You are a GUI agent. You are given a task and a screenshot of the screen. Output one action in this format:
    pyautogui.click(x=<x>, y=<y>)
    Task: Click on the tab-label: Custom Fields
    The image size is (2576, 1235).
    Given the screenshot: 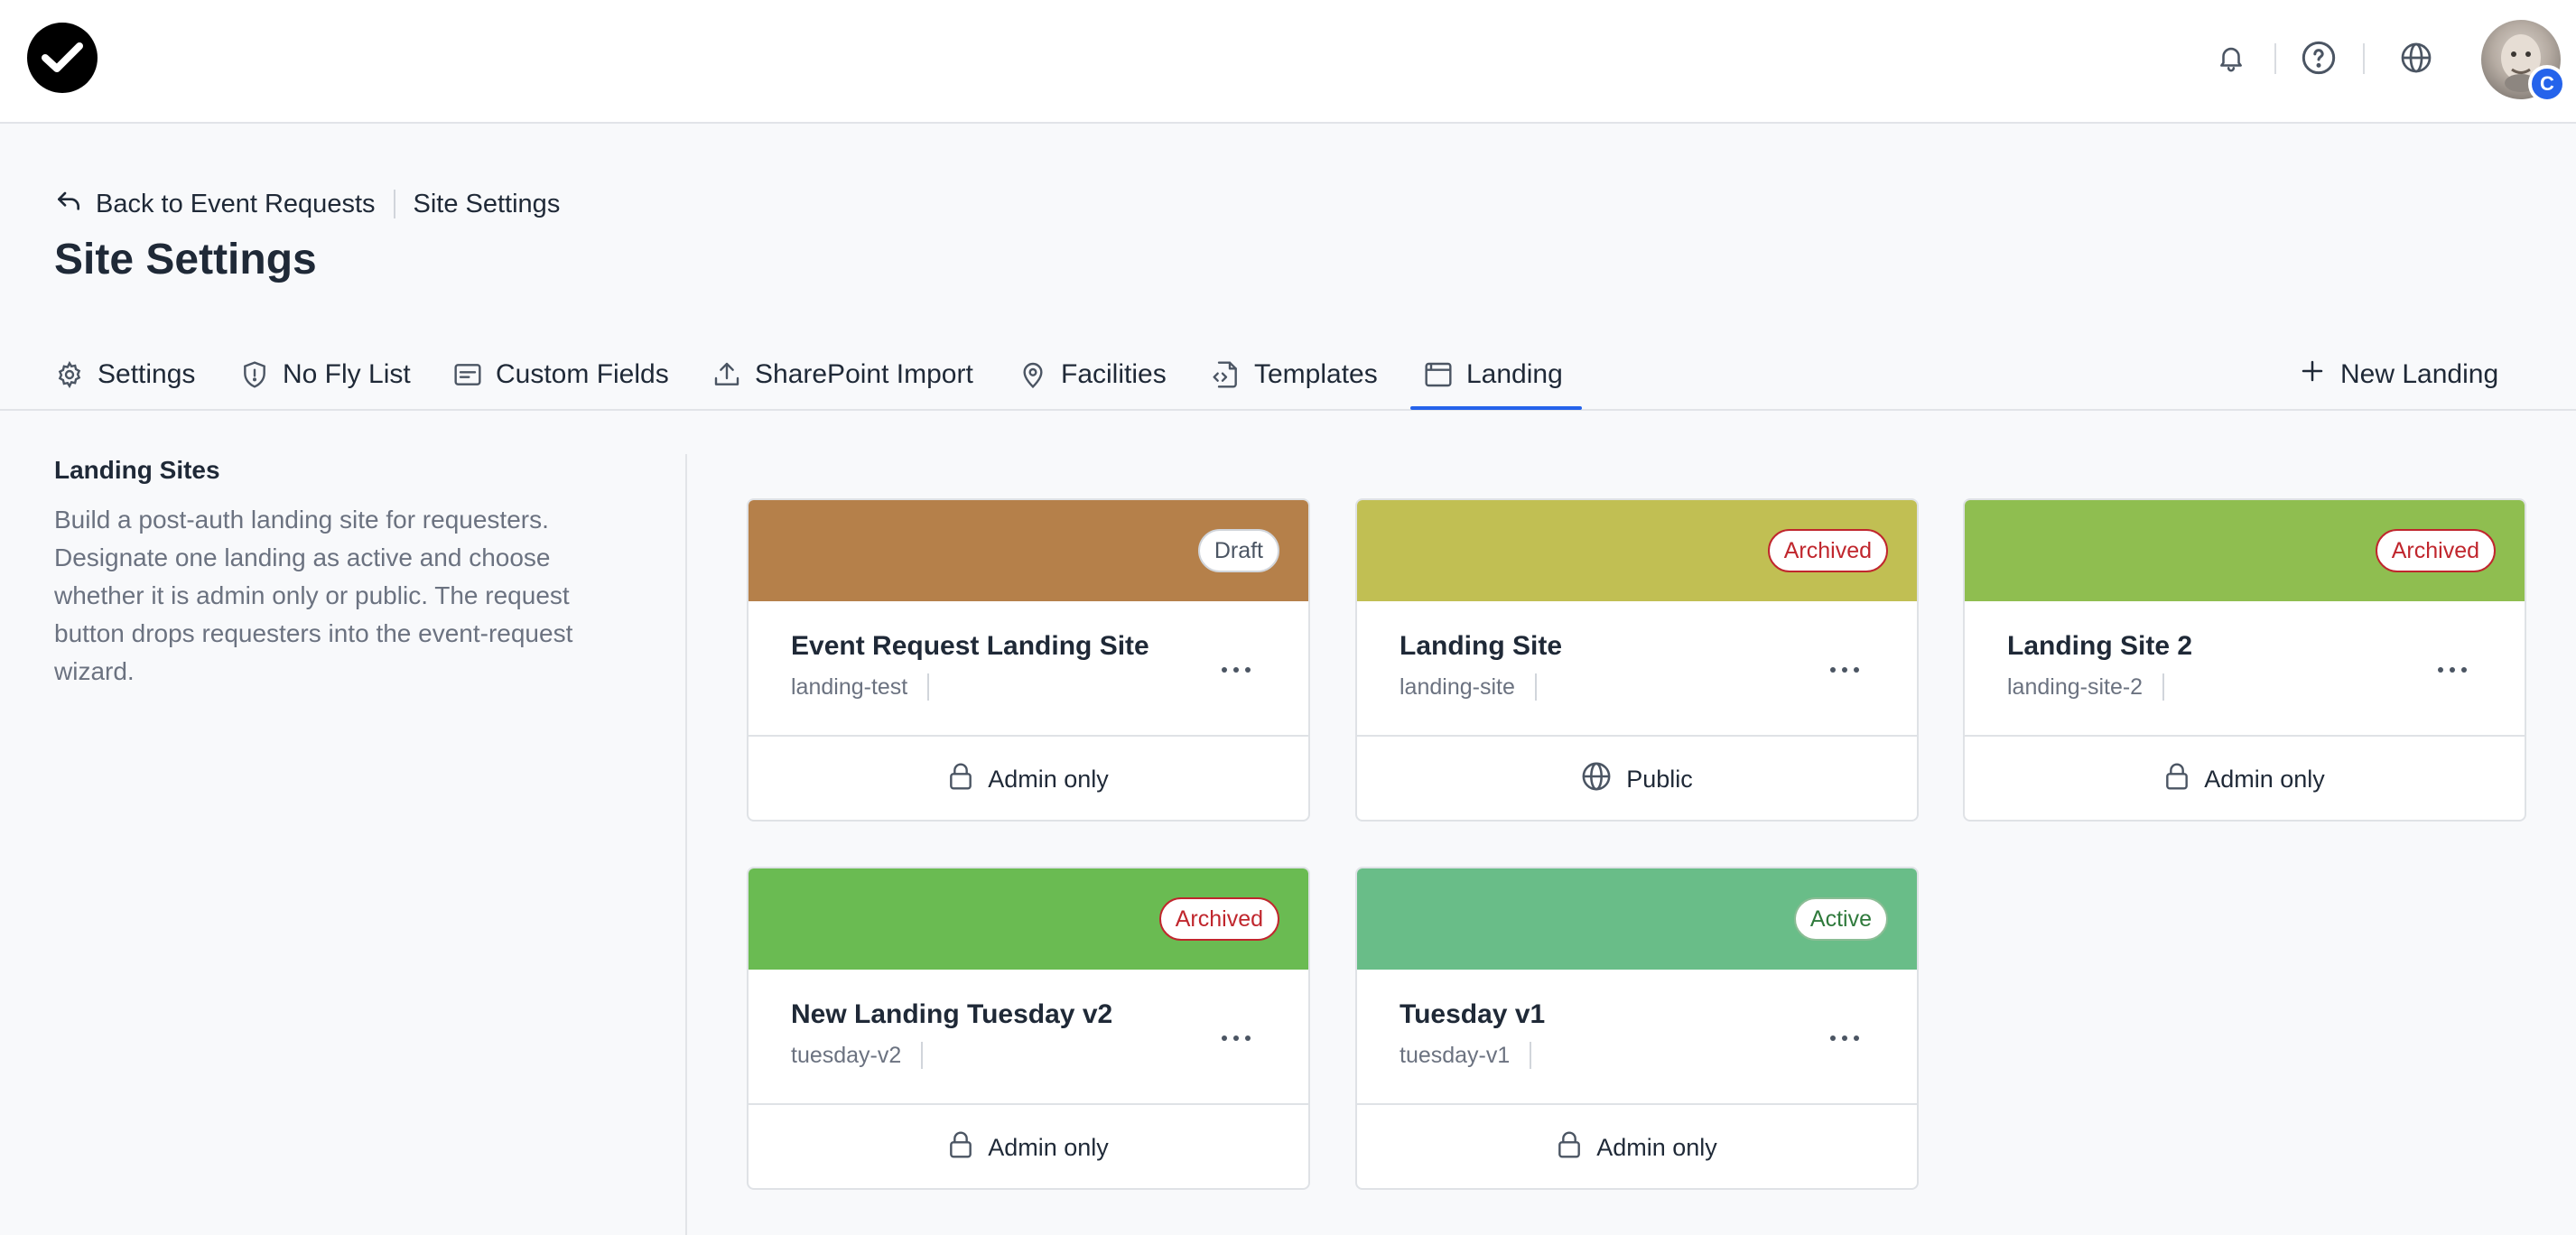 What is the action you would take?
    pyautogui.click(x=582, y=374)
    